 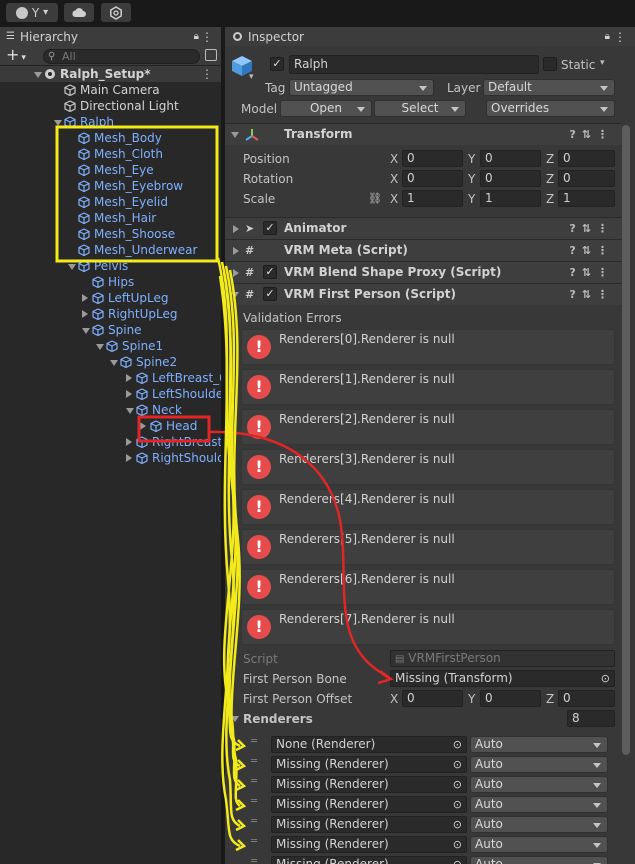 What do you see at coordinates (174, 429) in the screenshot?
I see `red-highlight-box` at bounding box center [174, 429].